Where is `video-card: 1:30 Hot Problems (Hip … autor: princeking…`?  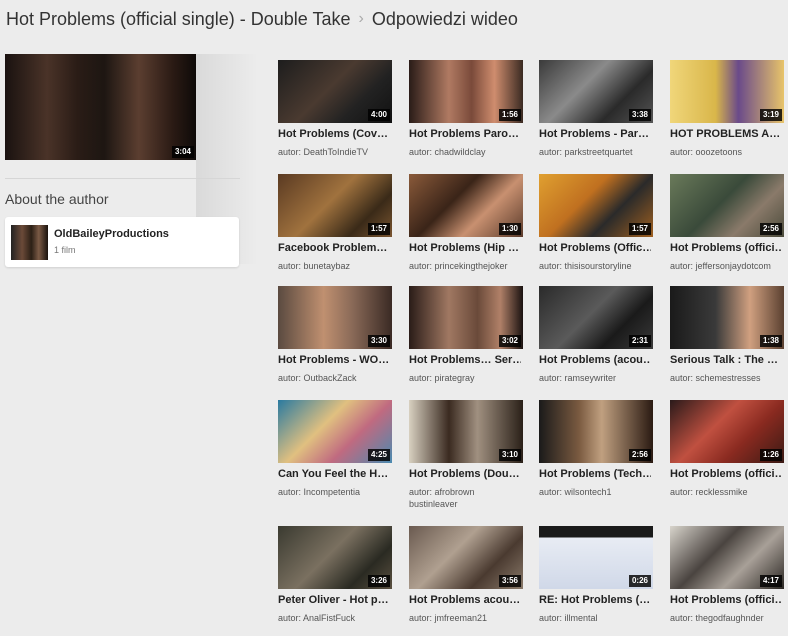
video-card: 1:30 Hot Problems (Hip … autor: princeking… is located at coordinates (466, 229).